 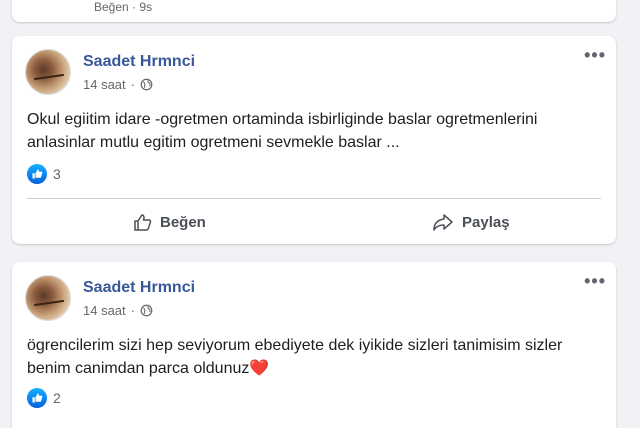 What do you see at coordinates (57, 398) in the screenshot?
I see `reaction-count: 2` at bounding box center [57, 398].